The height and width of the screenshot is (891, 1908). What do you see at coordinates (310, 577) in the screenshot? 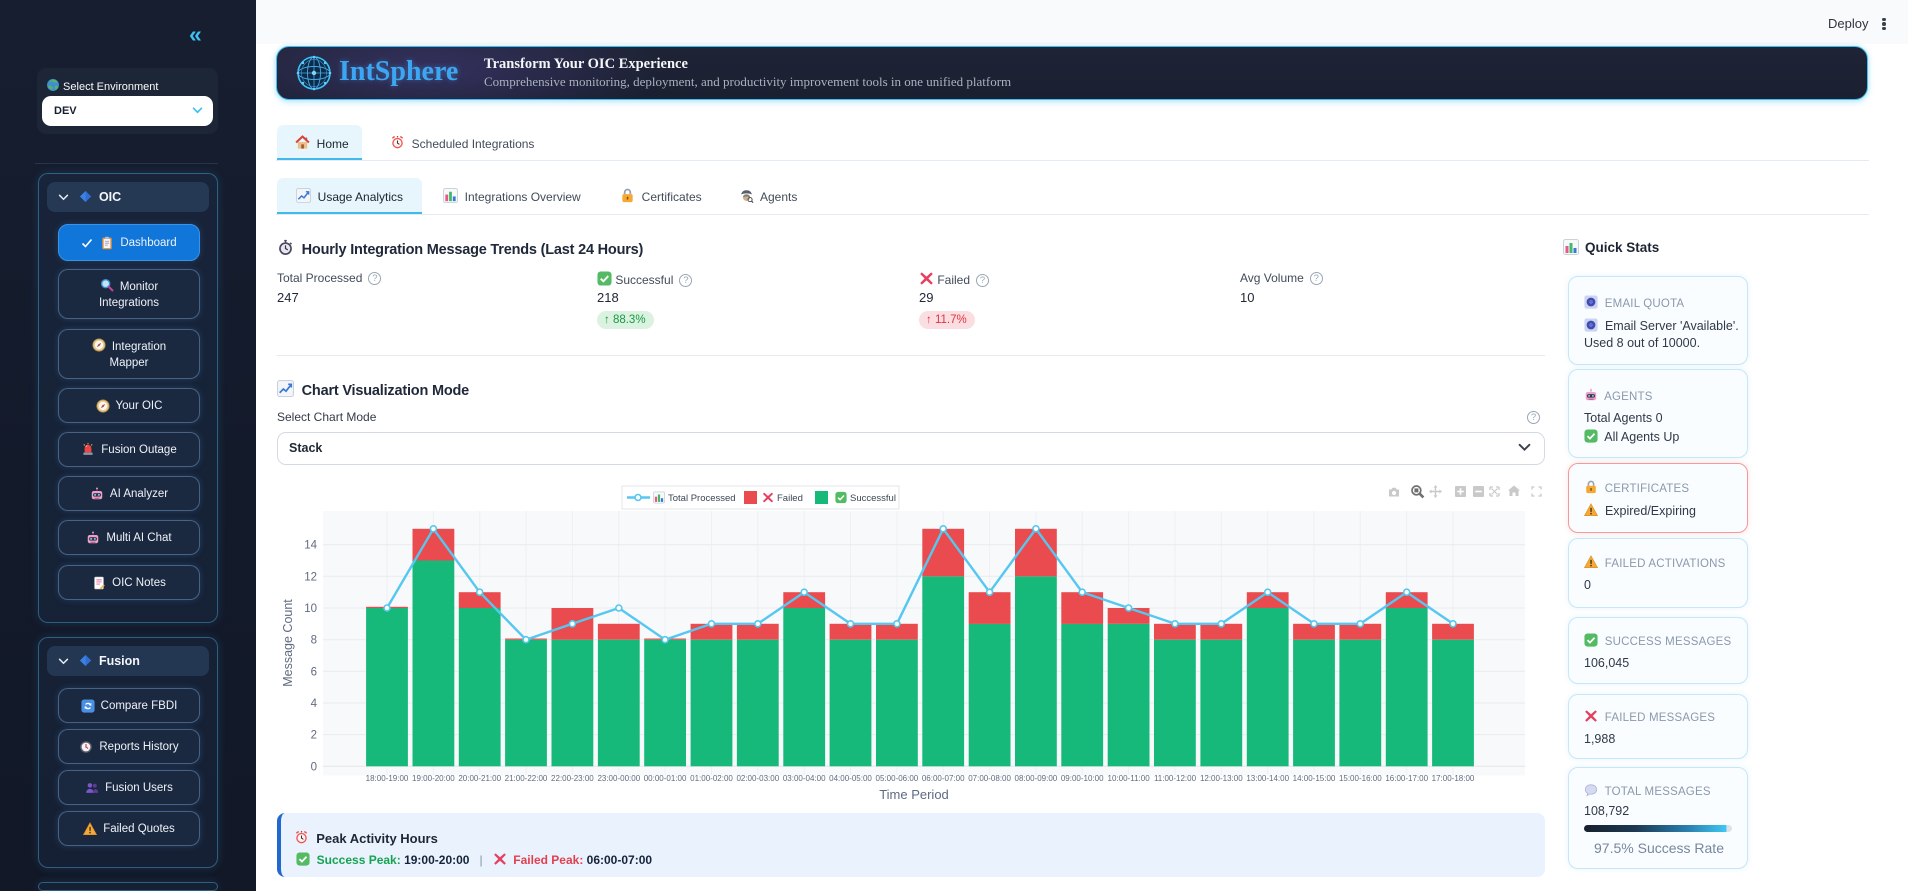
I see `svg-text: 12` at bounding box center [310, 577].